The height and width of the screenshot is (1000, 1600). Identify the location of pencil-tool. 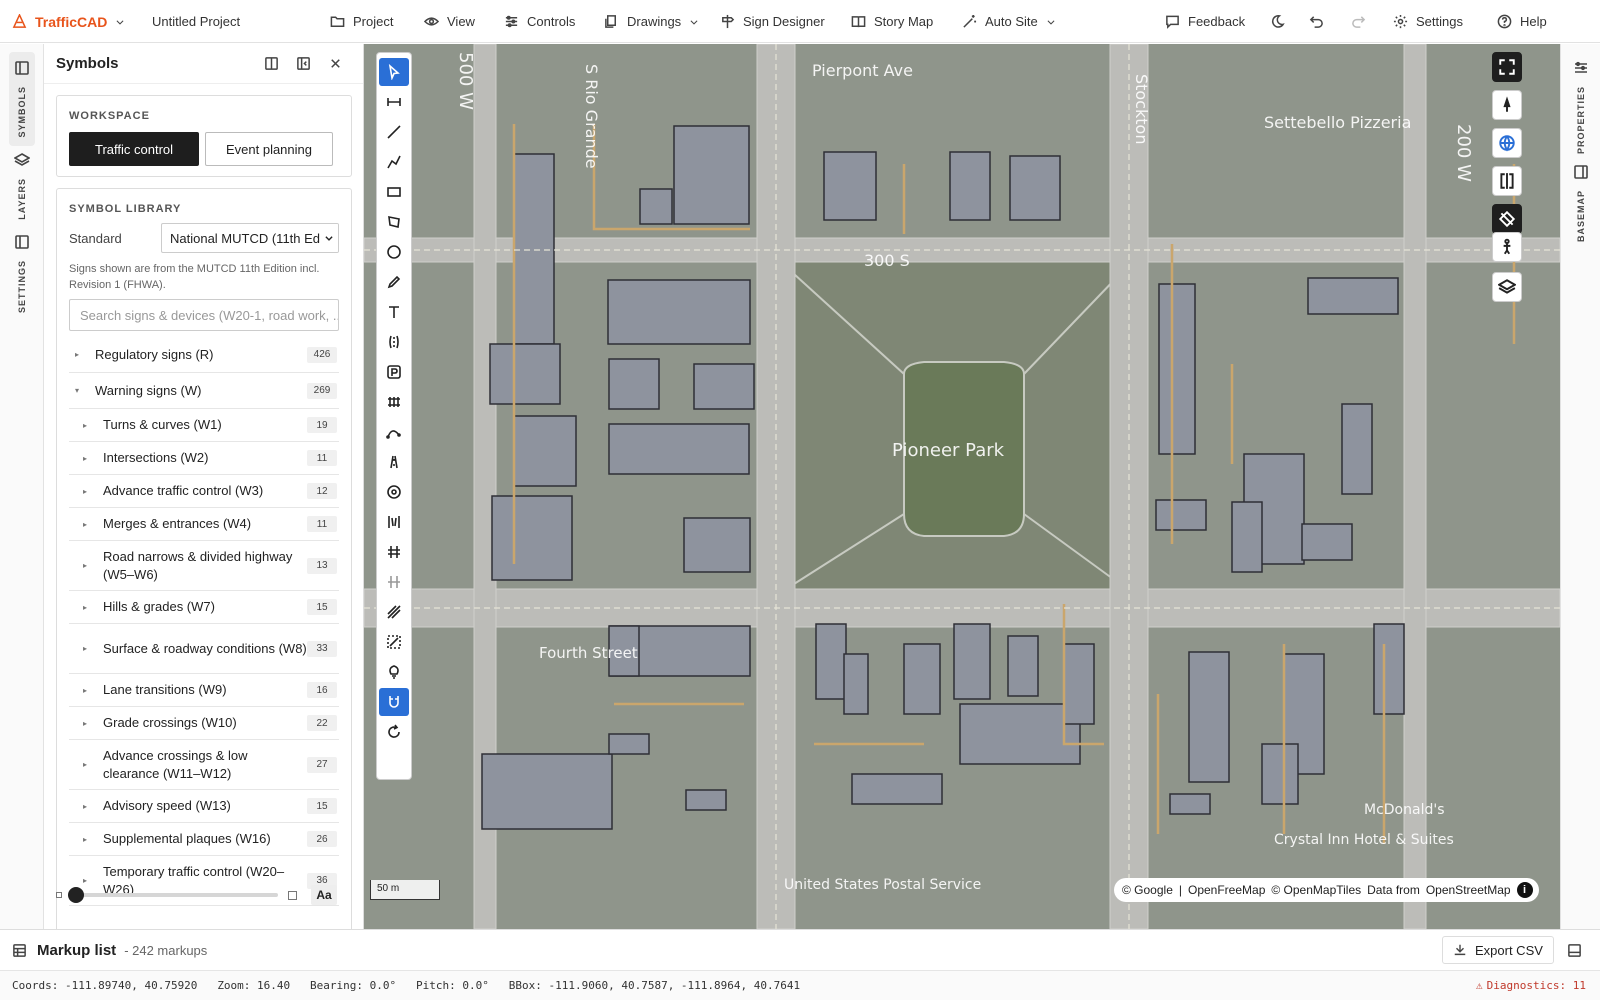
(394, 282).